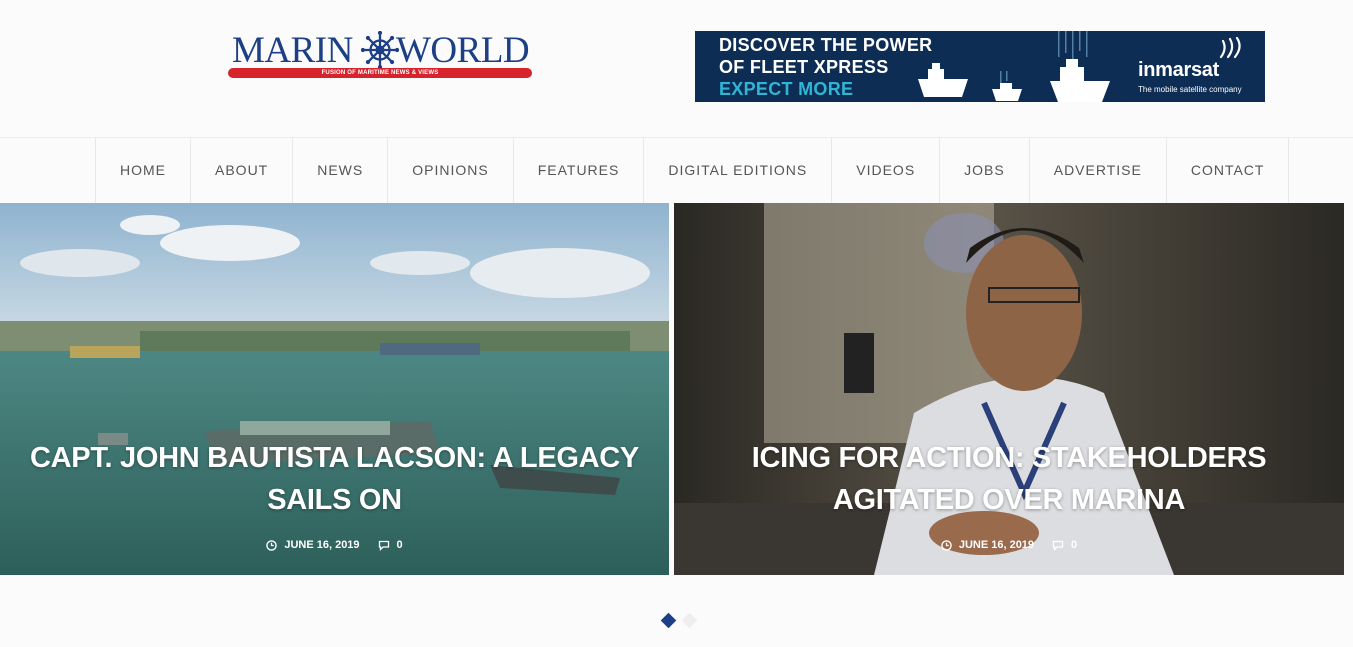 This screenshot has width=1353, height=647. Describe the element at coordinates (1190, 89) in the screenshot. I see `ad-brand-tagline: The mobile satellite company` at that location.